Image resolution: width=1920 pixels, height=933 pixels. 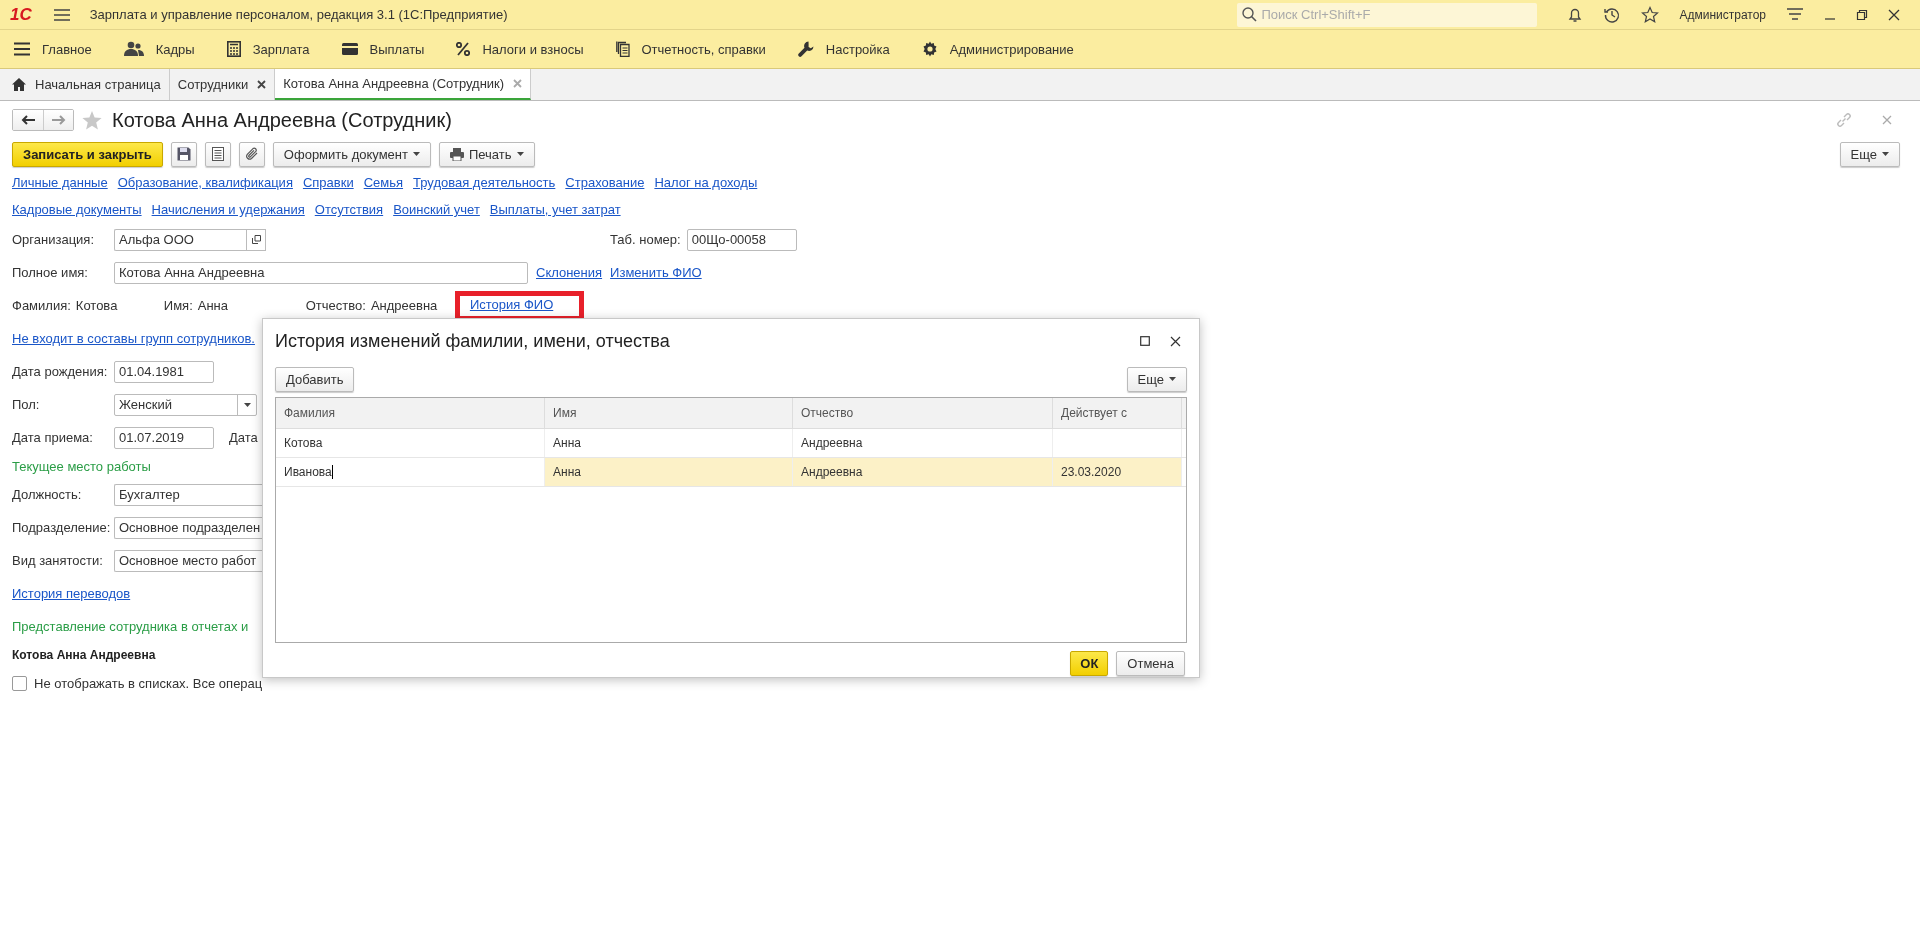 What do you see at coordinates (315, 379) in the screenshot?
I see `add-button: Добавить` at bounding box center [315, 379].